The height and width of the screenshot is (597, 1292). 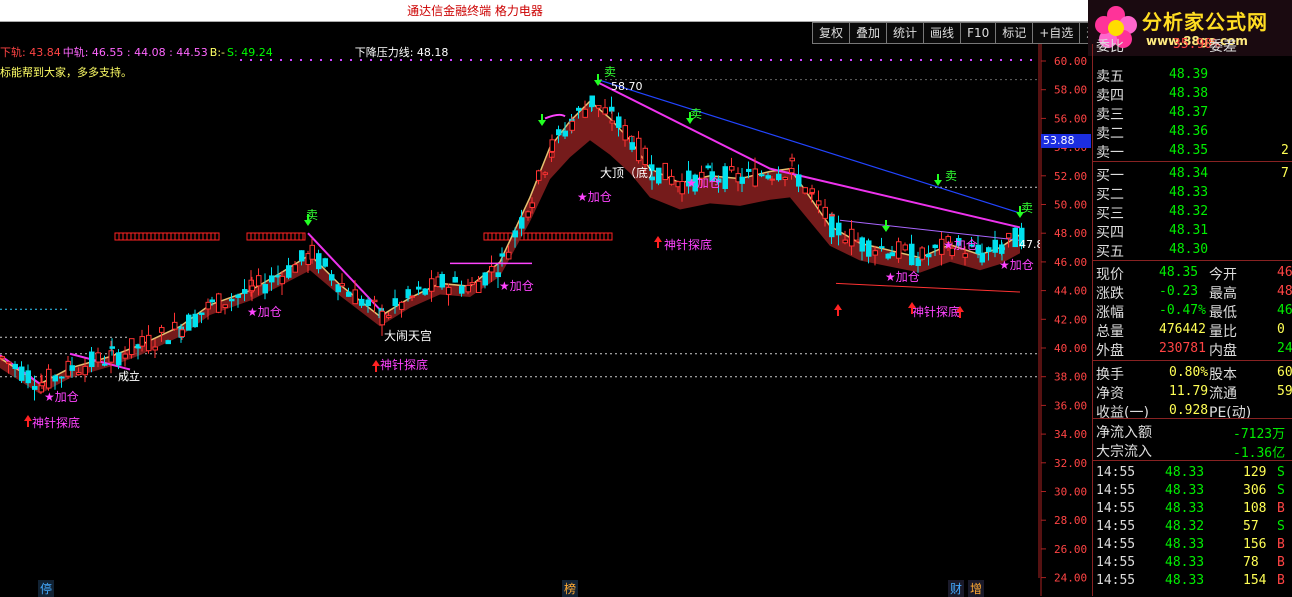 I want to click on stat-label: 今开, so click(x=1223, y=275).